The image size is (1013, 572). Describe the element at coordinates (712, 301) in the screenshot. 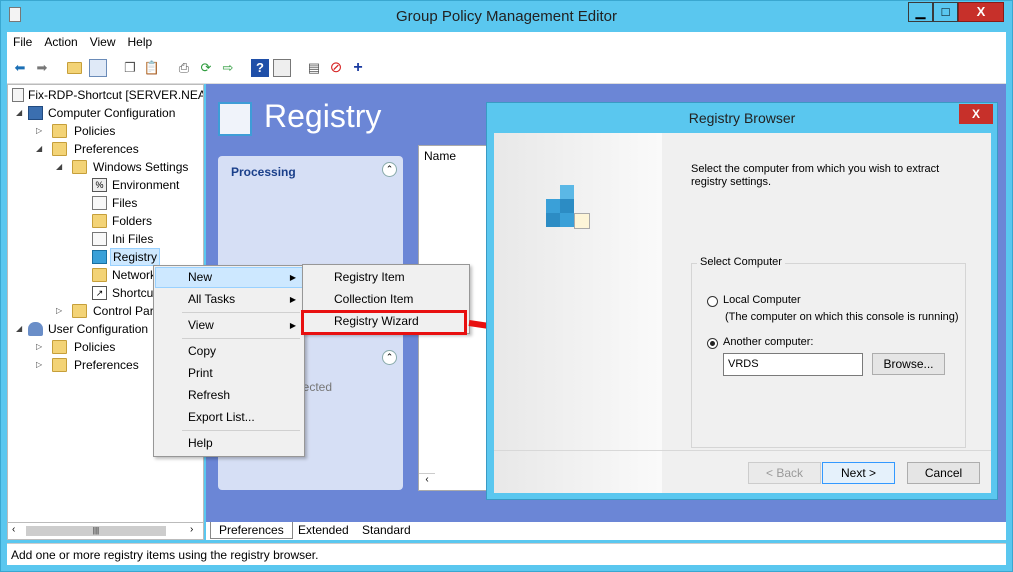

I see `local-computer-radio` at that location.